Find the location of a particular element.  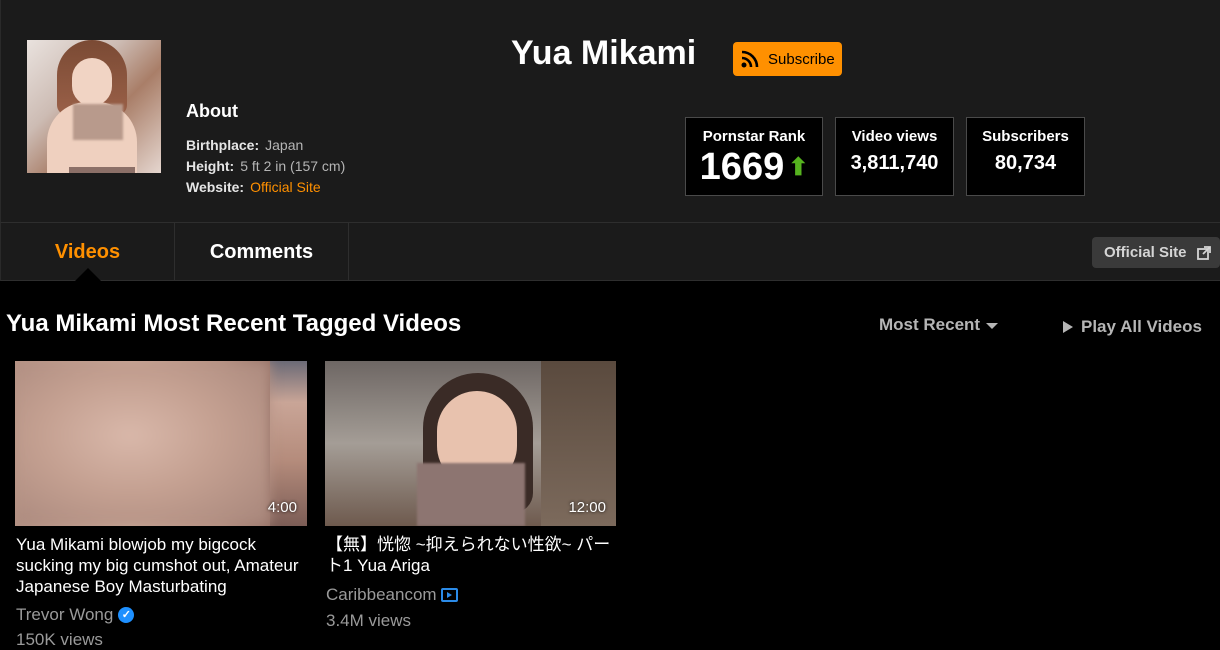

subscribers-stat: Subscribers 80,734 is located at coordinates (1025, 156).